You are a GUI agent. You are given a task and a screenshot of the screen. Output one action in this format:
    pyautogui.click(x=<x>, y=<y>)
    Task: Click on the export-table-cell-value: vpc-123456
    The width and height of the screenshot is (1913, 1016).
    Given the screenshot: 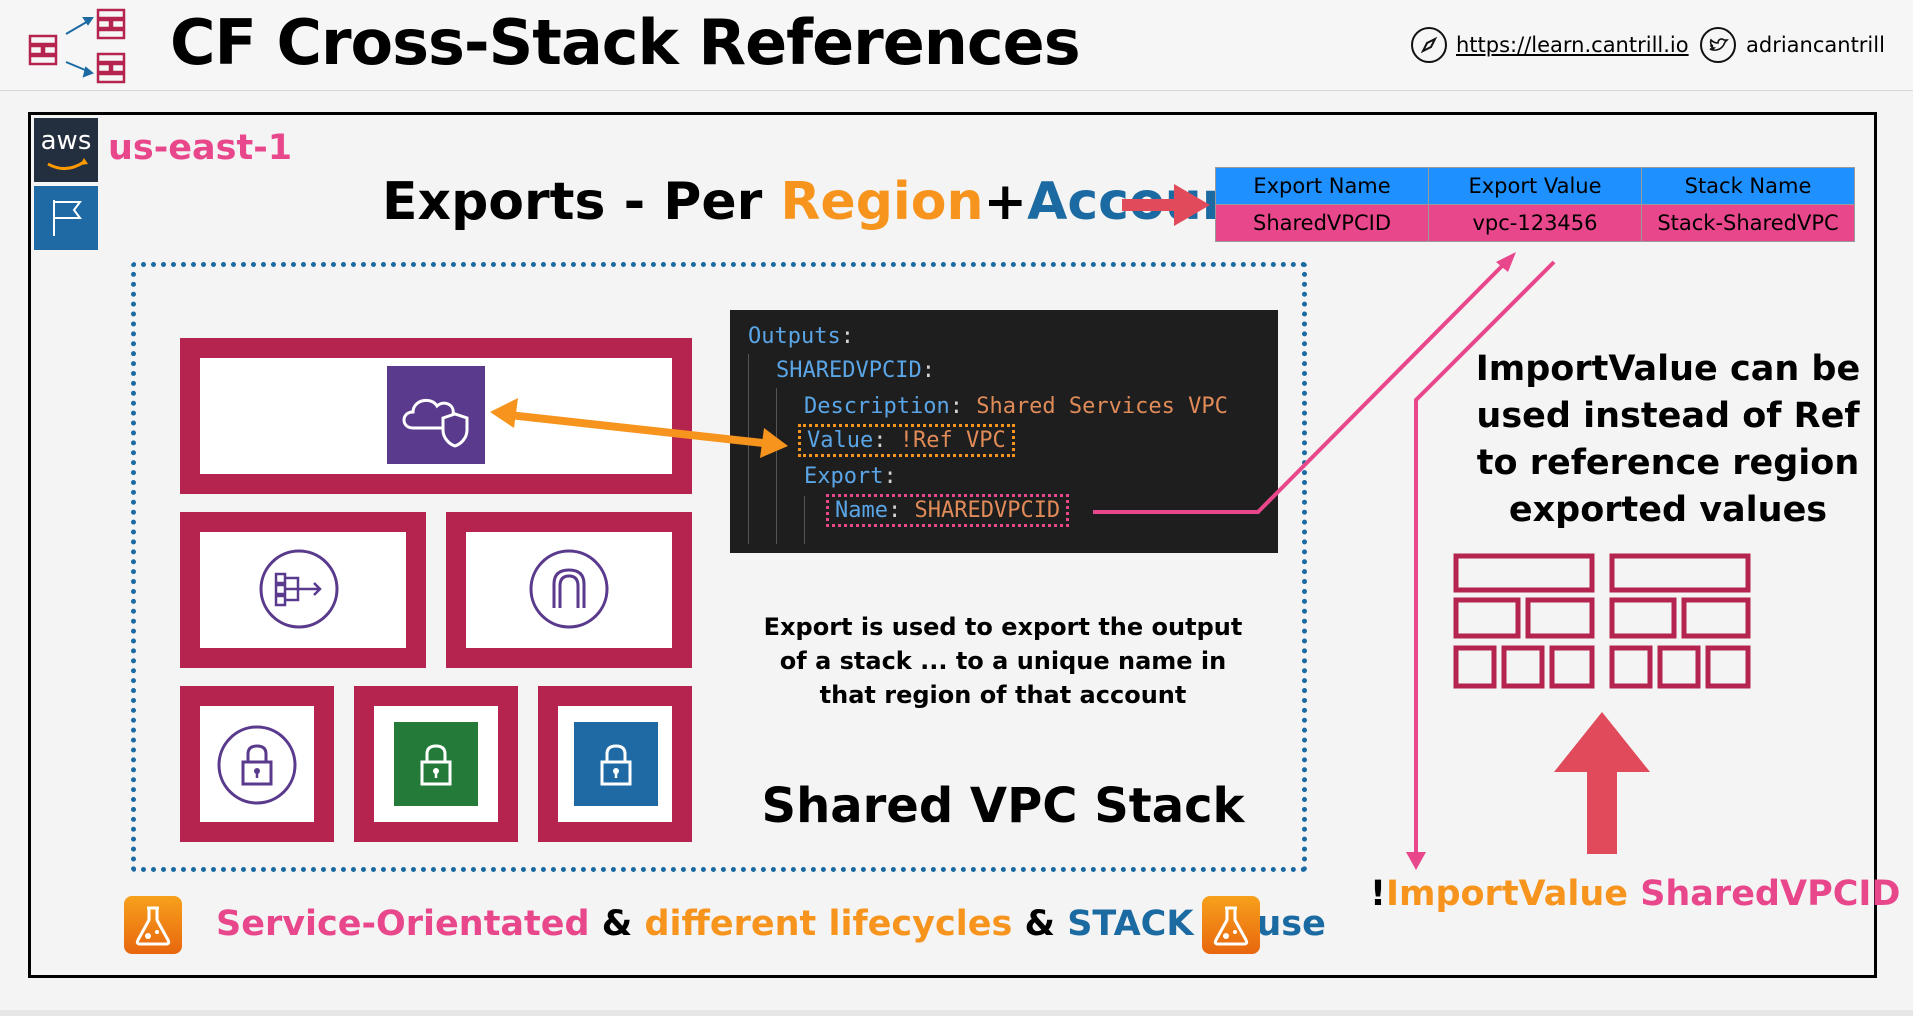 What is the action you would take?
    pyautogui.click(x=1535, y=223)
    